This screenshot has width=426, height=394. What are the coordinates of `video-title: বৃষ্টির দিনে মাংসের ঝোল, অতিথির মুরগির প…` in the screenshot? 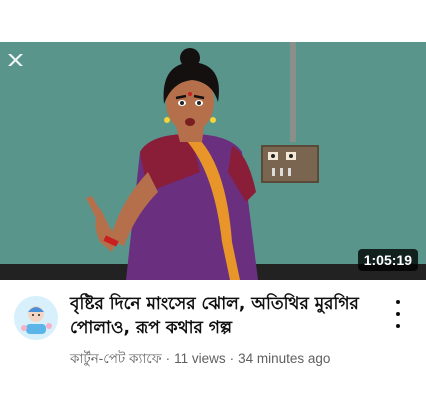 It's located at (220, 316).